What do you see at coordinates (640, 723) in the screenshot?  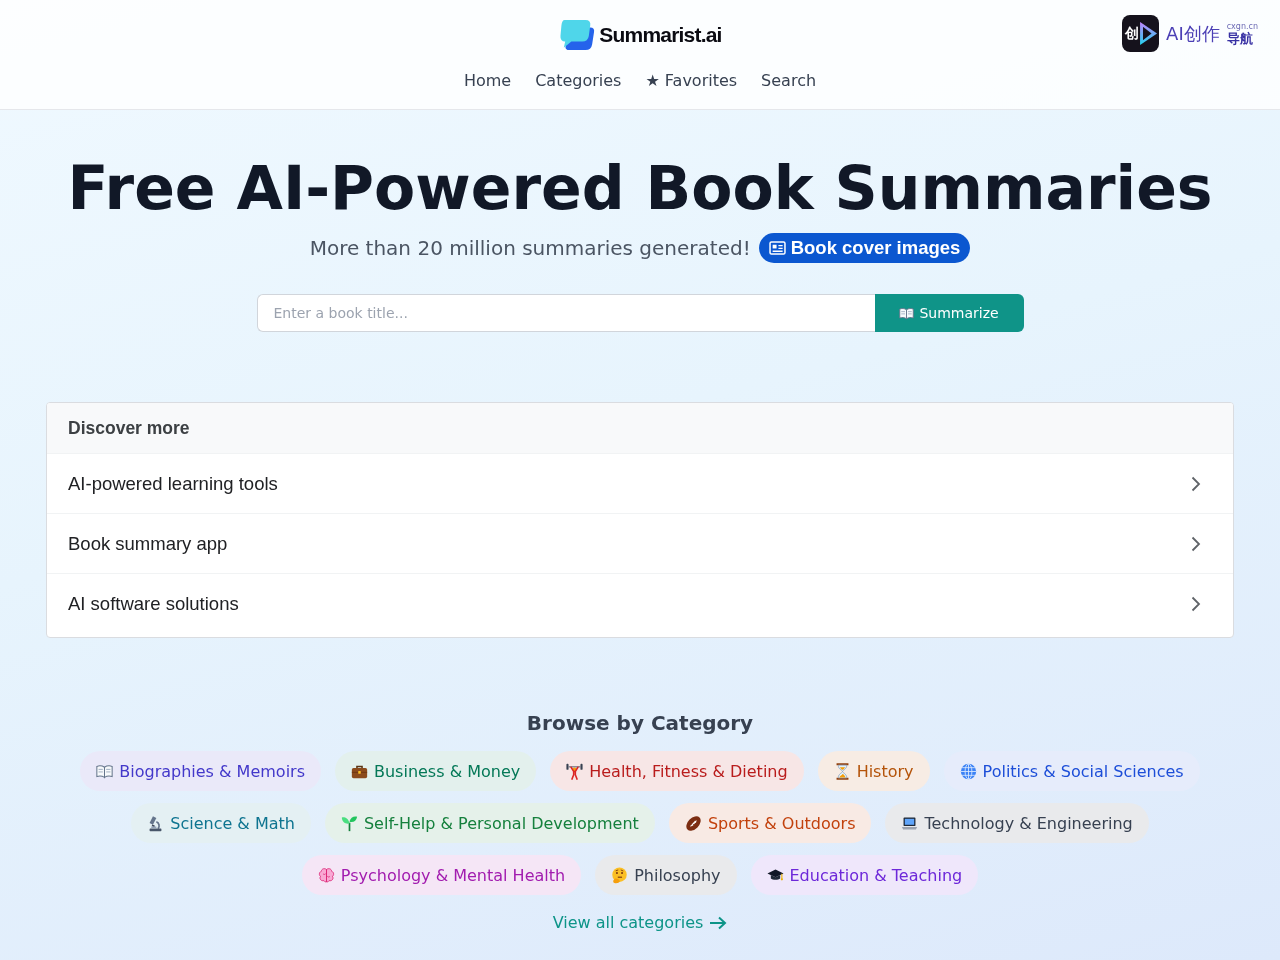 I see `section-heading: Browse by Category` at bounding box center [640, 723].